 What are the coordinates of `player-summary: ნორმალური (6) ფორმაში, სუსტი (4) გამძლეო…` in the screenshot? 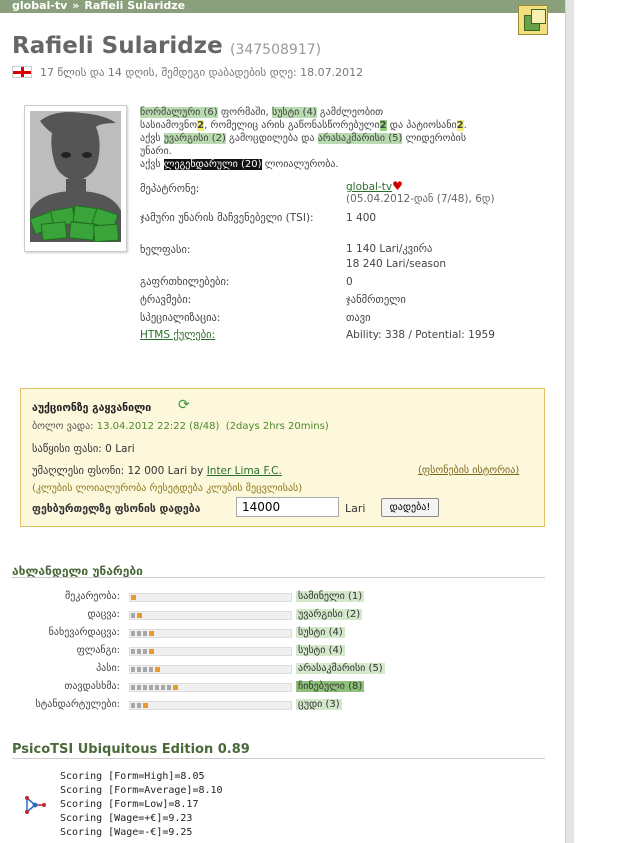 It's located at (325, 138).